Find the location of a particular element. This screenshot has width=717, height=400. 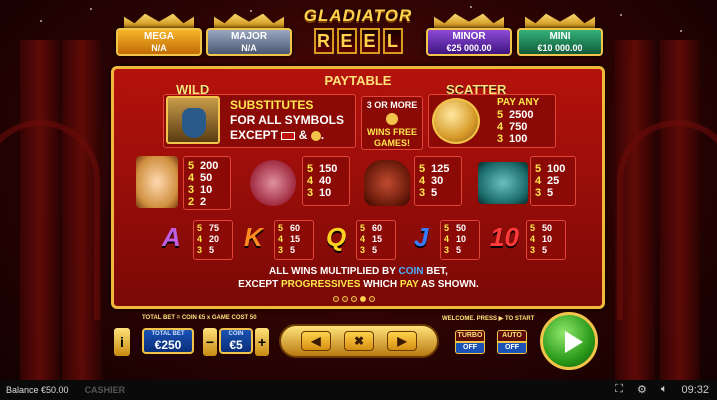

jackpot-name: MINI is located at coordinates (560, 36).